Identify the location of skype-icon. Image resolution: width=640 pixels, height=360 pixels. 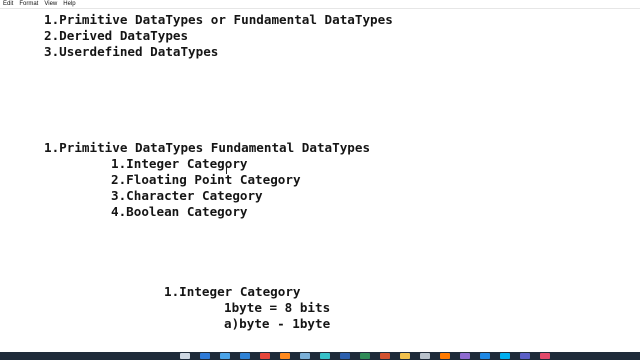
(505, 356).